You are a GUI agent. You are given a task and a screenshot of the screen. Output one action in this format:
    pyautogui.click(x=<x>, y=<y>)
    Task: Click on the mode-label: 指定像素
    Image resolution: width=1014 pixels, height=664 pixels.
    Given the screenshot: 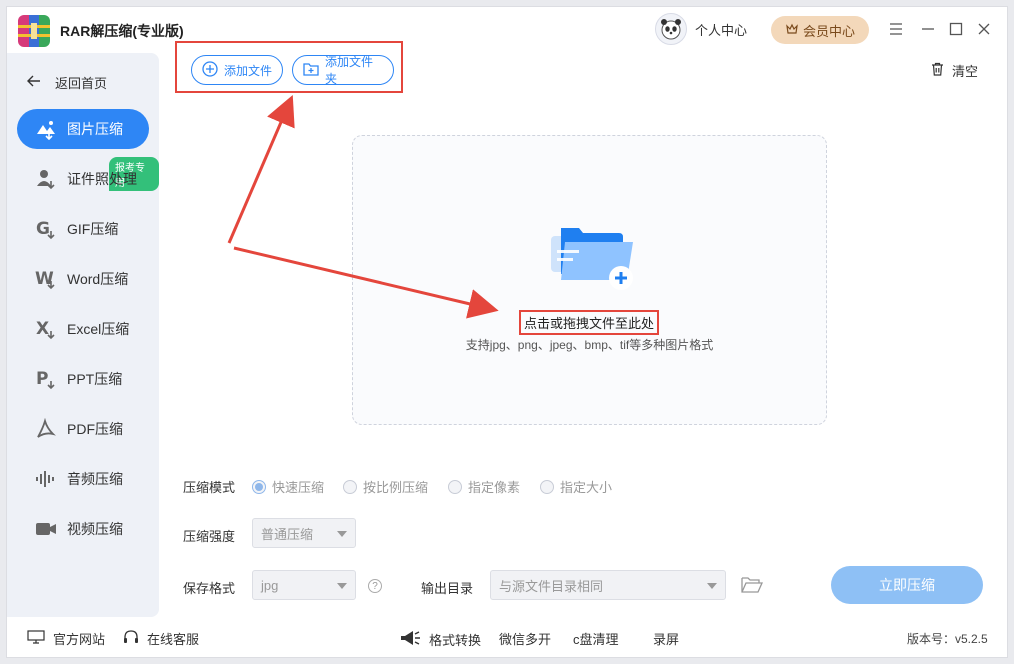 What is the action you would take?
    pyautogui.click(x=494, y=487)
    